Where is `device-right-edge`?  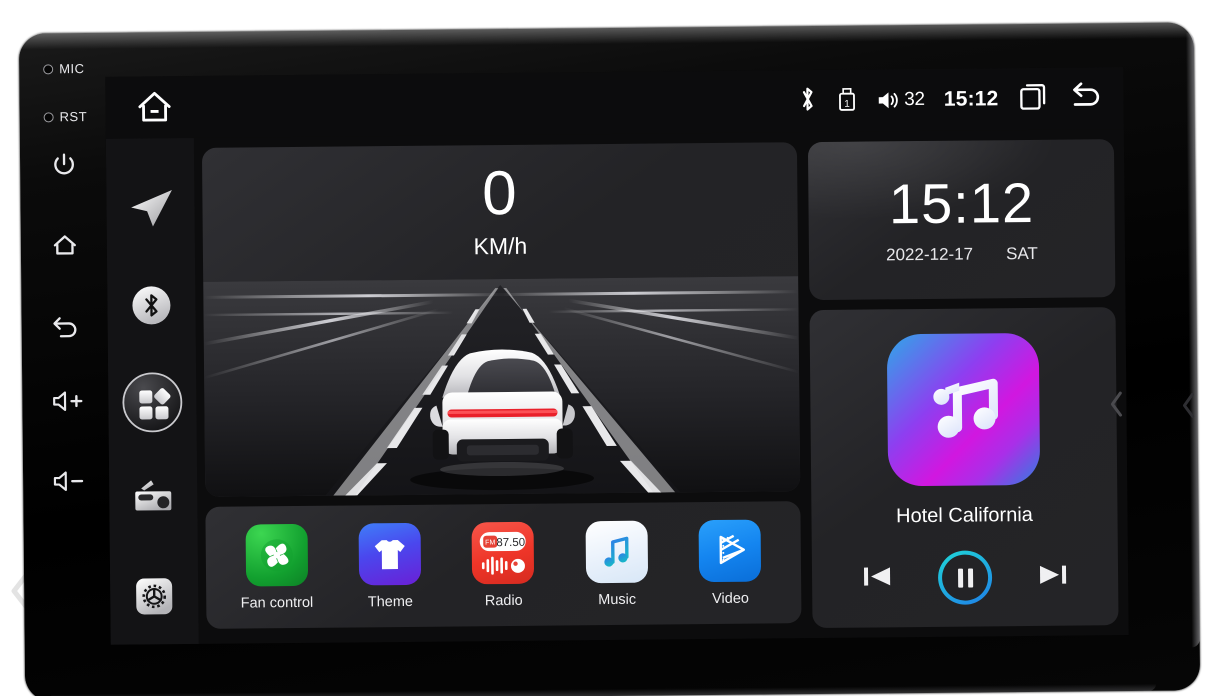
device-right-edge is located at coordinates (1192, 339).